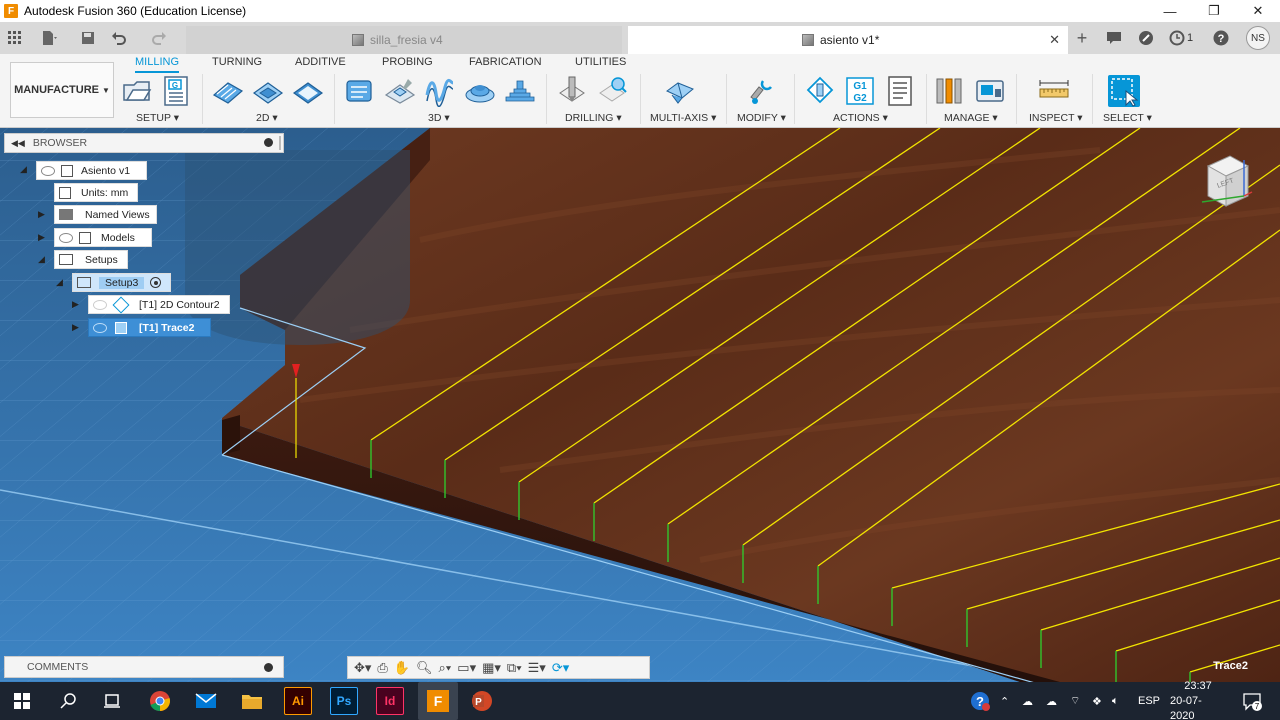 The image size is (1280, 720). What do you see at coordinates (160, 701) in the screenshot?
I see `chrome-icon` at bounding box center [160, 701].